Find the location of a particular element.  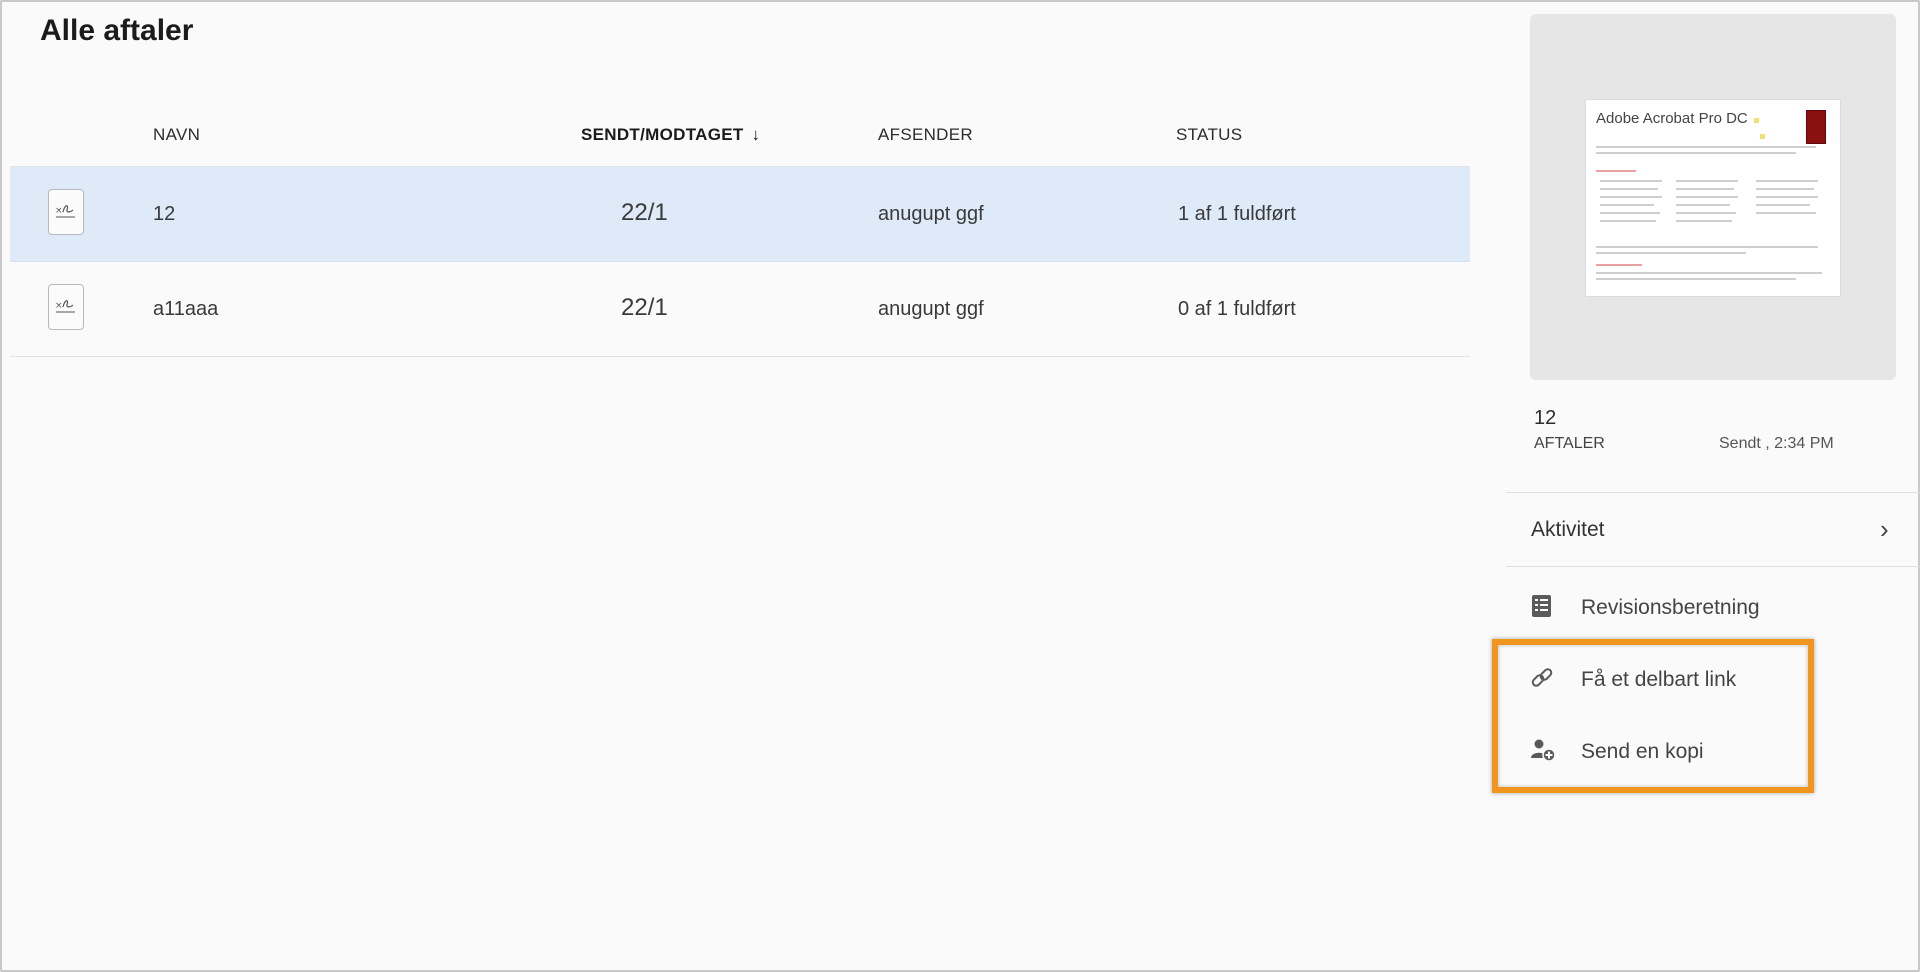

document-preview: Adobe Acrobat Pro DC is located at coordinates (1713, 197).